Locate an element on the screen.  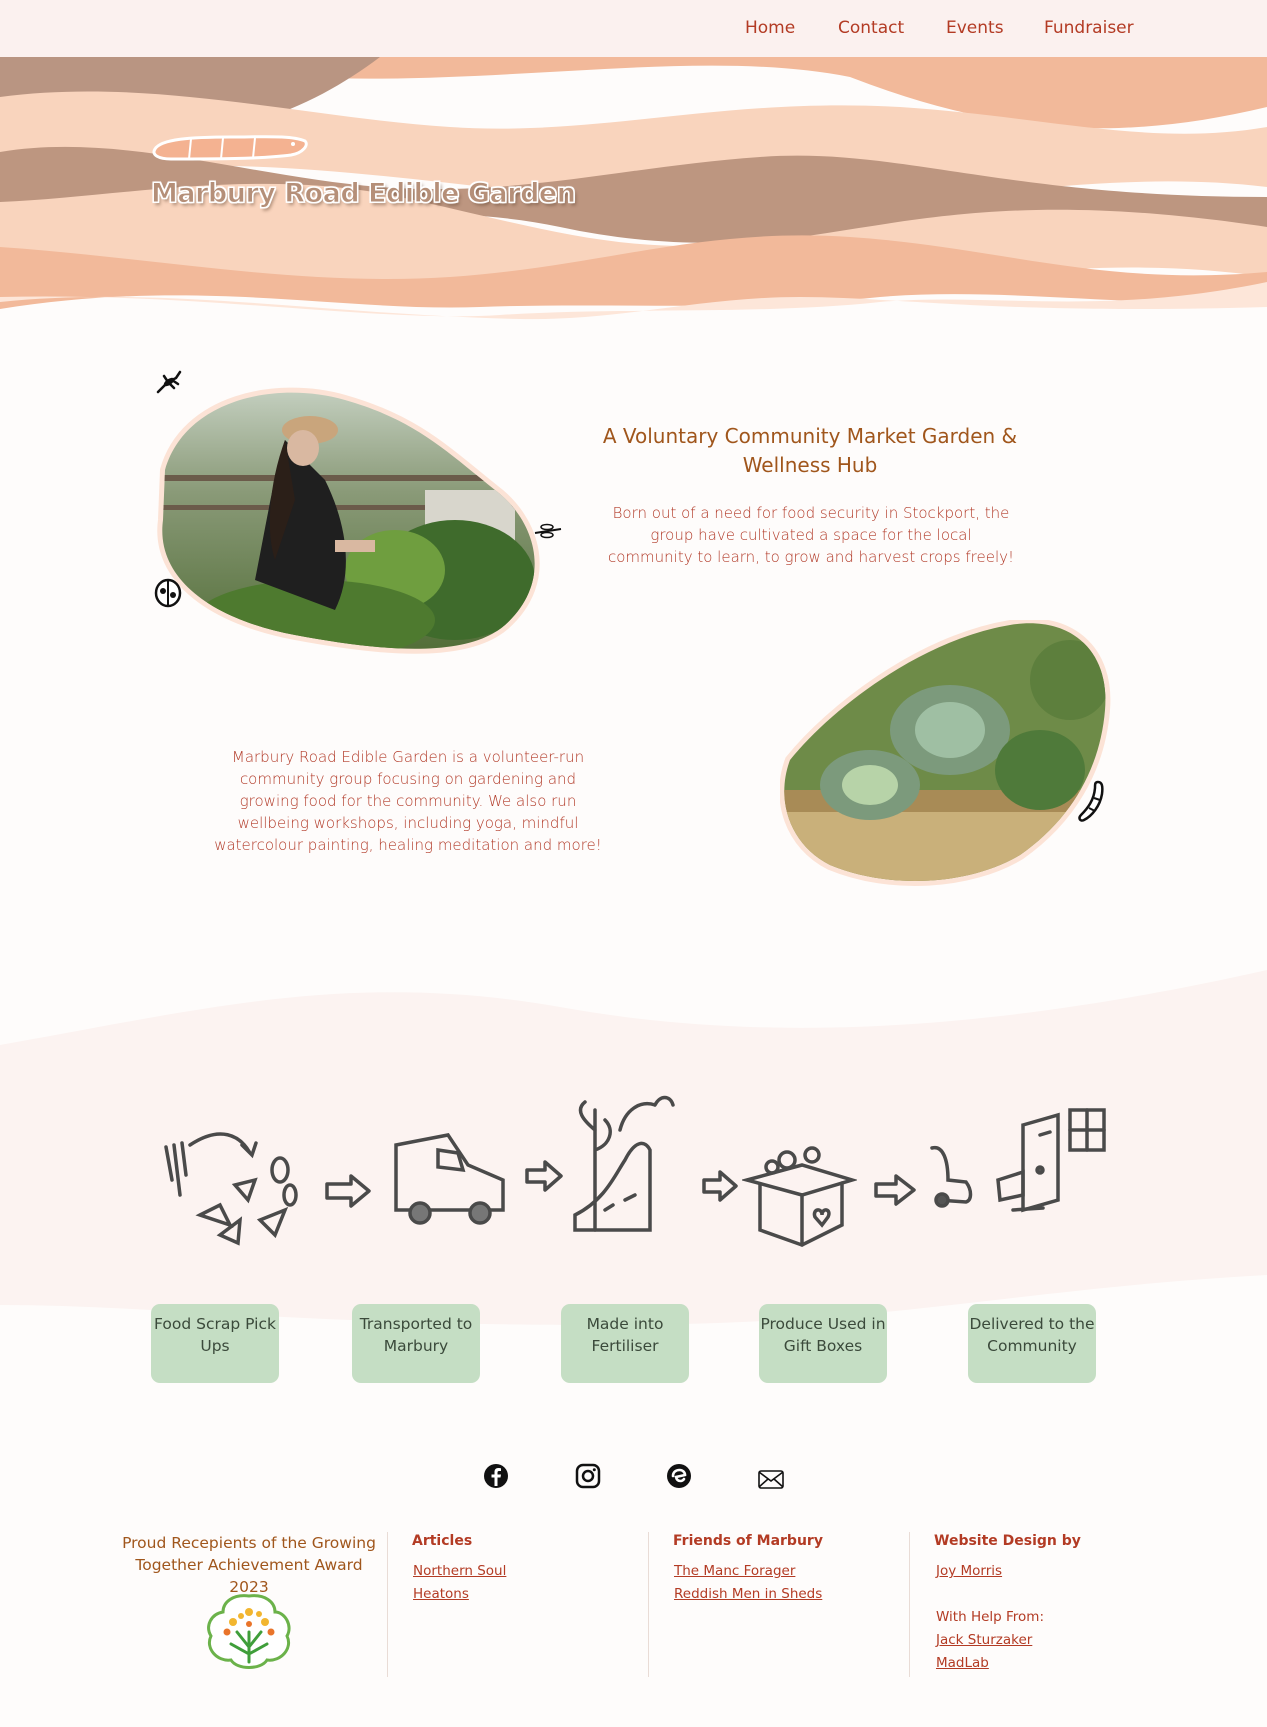
eventbrite-icon is located at coordinates (679, 1476).